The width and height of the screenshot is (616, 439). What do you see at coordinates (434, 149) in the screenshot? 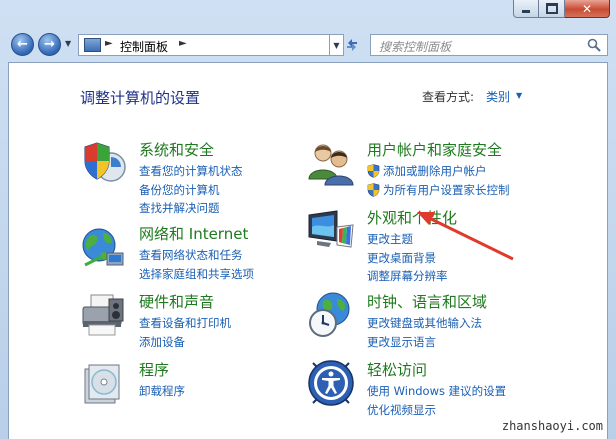
I see `category-title-user-accounts: 用户帐户和家庭安全` at bounding box center [434, 149].